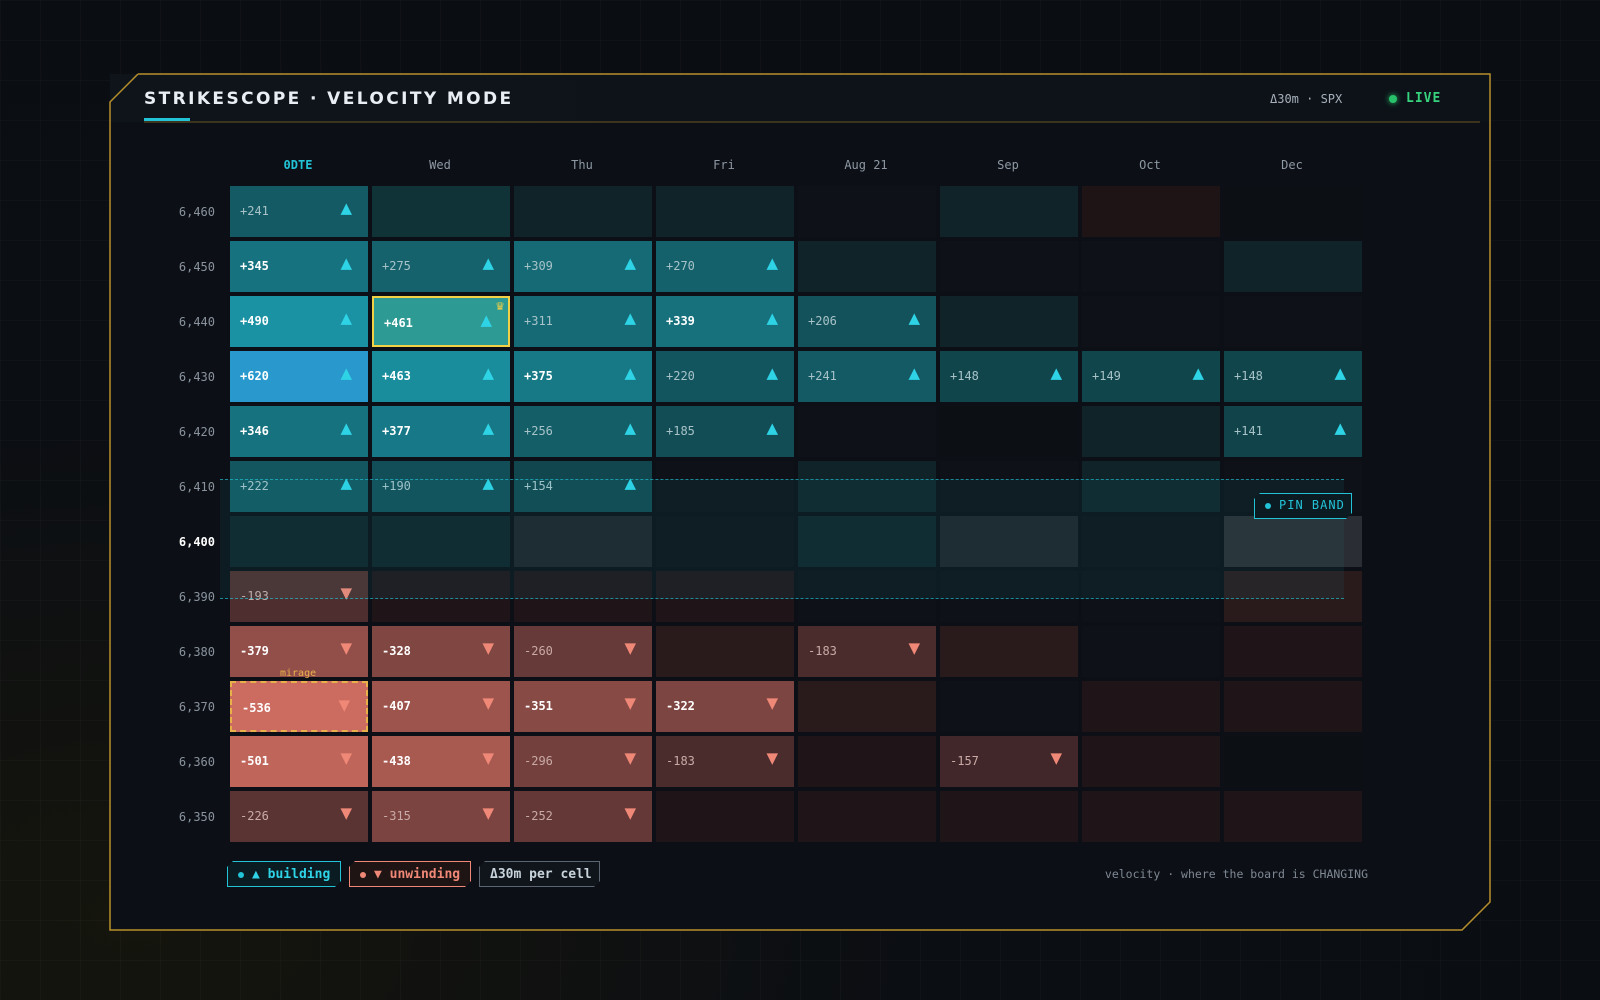 This screenshot has height=1000, width=1600. What do you see at coordinates (725, 266) in the screenshot?
I see `heatmap-cell: +270 ▲` at bounding box center [725, 266].